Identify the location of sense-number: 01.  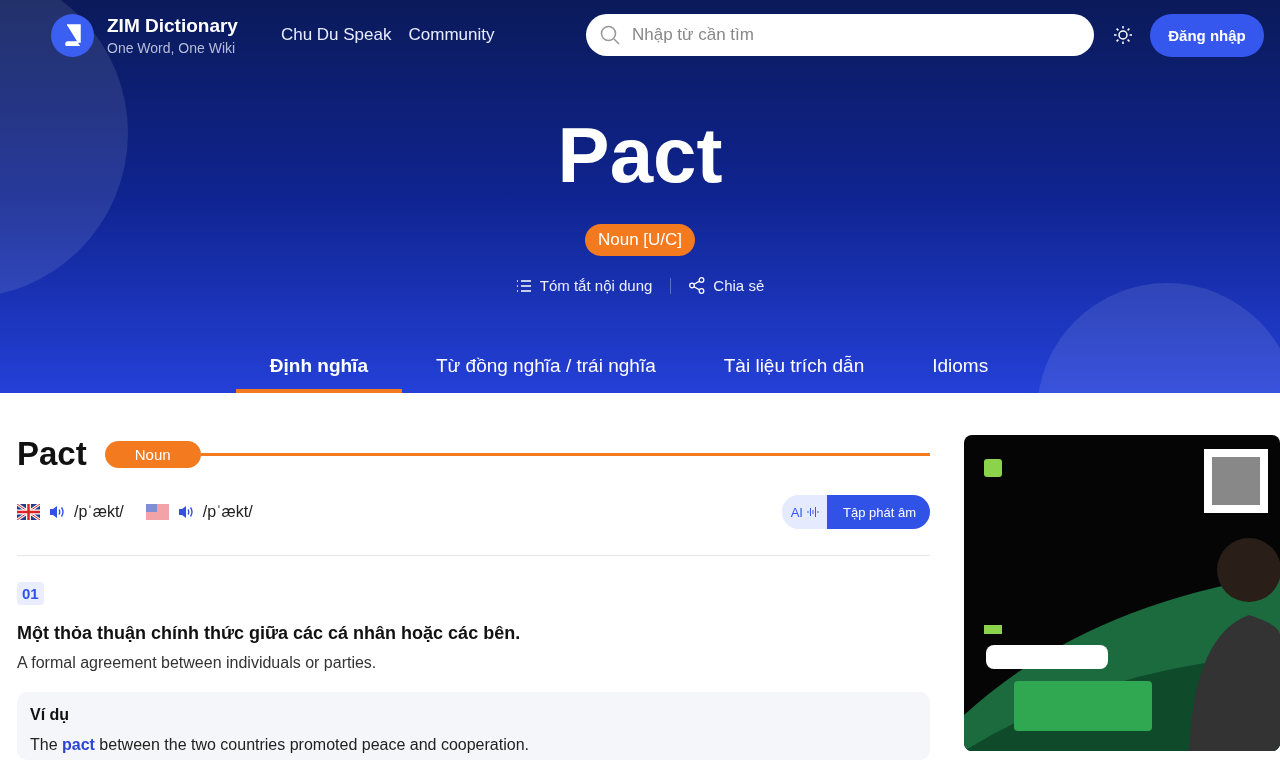
(30, 593).